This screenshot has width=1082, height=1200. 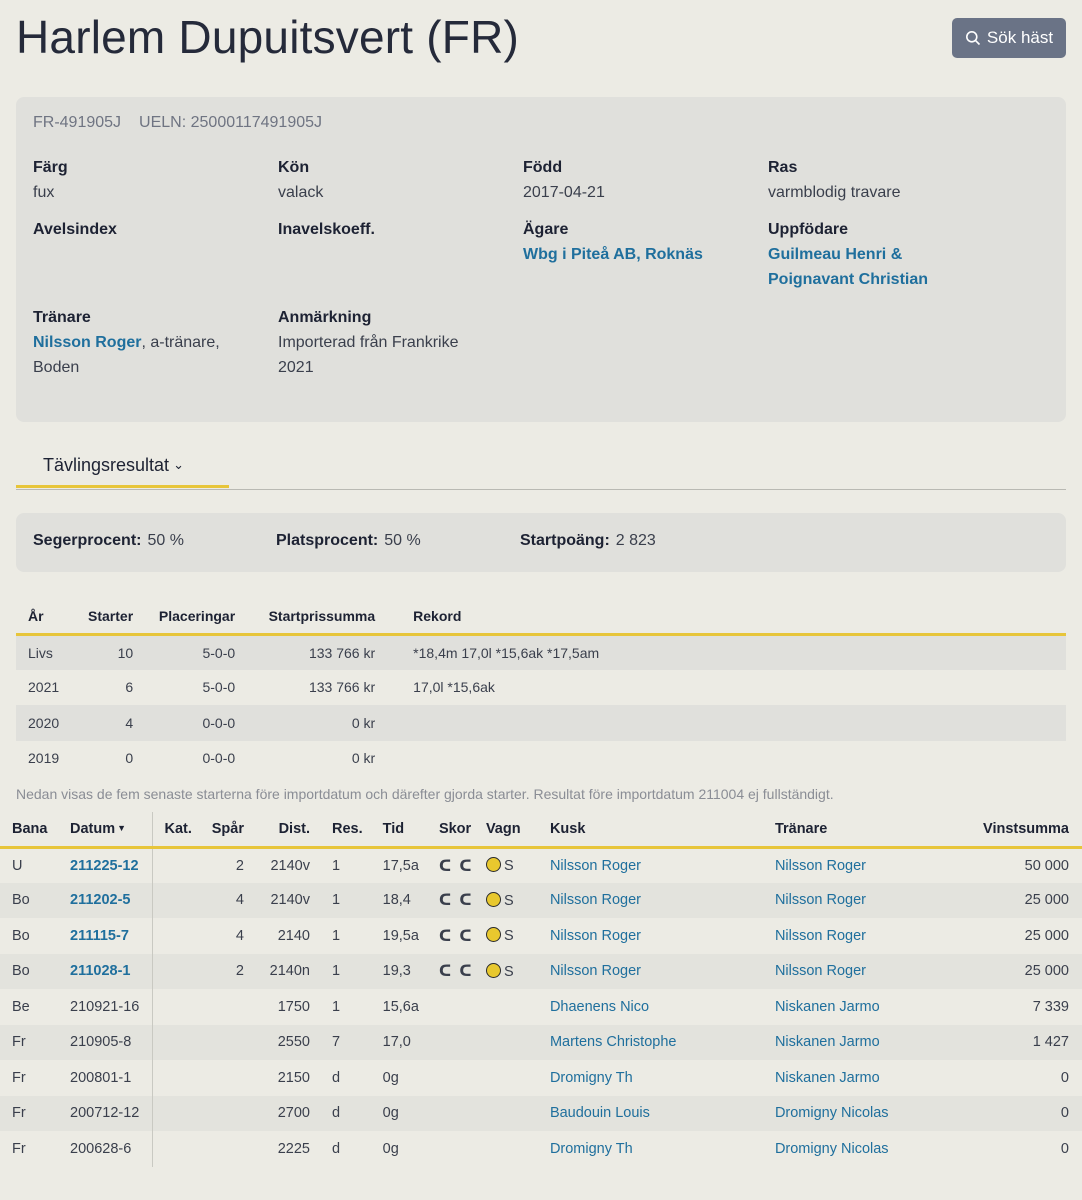 I want to click on summary-cell: 133 766 kr, so click(x=317, y=652).